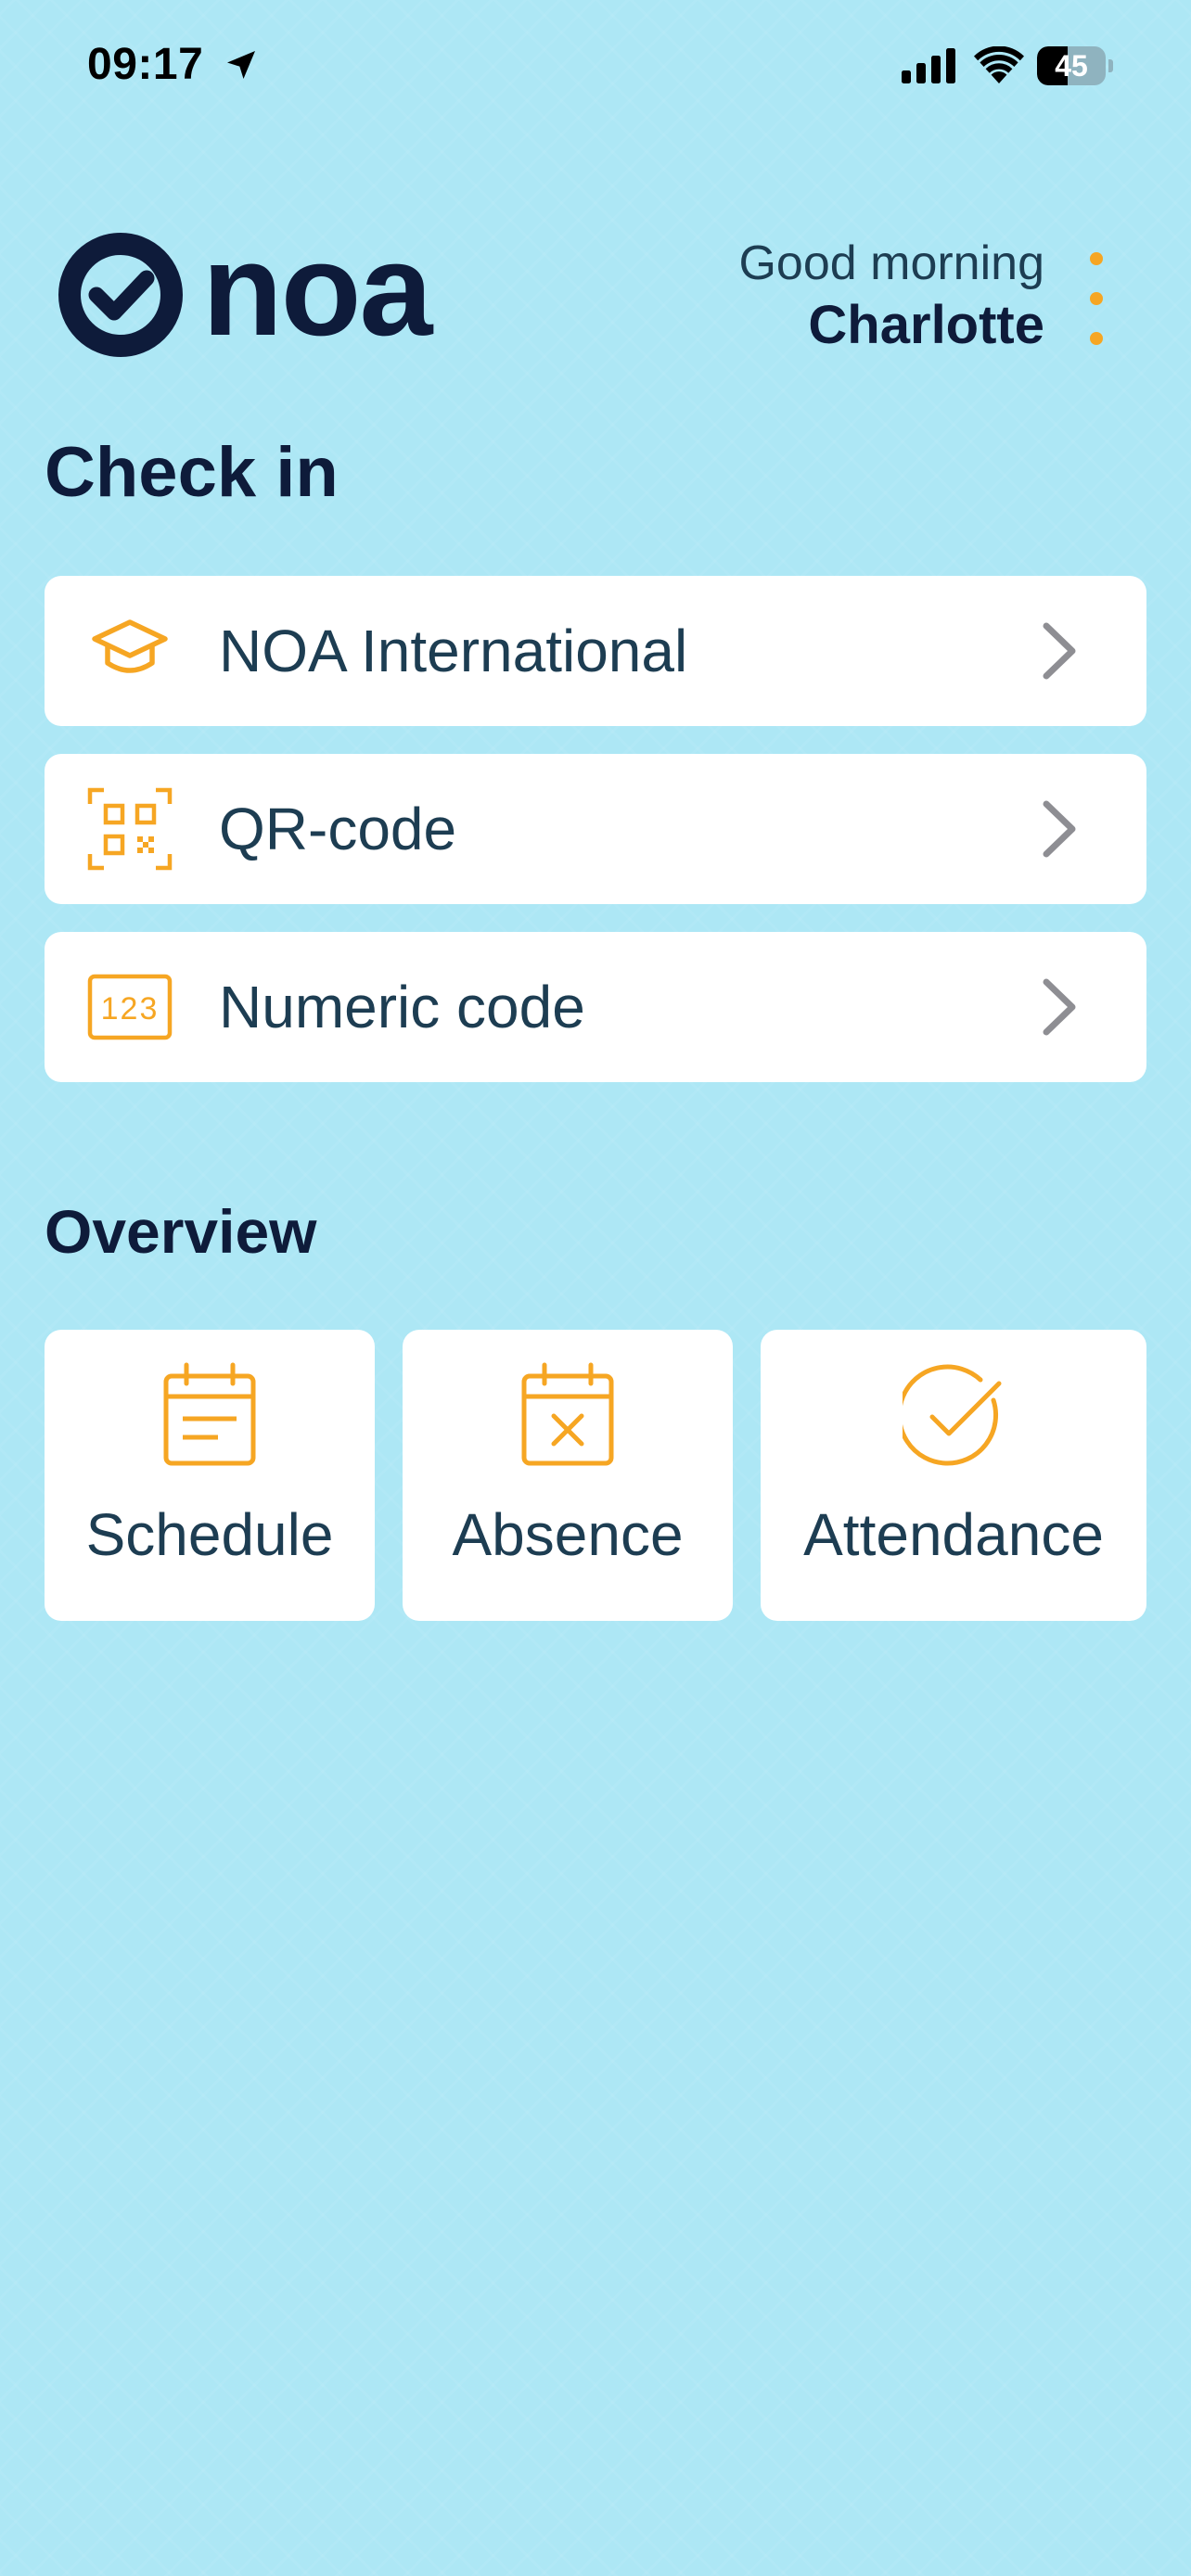  I want to click on graduation-cap-icon, so click(130, 646).